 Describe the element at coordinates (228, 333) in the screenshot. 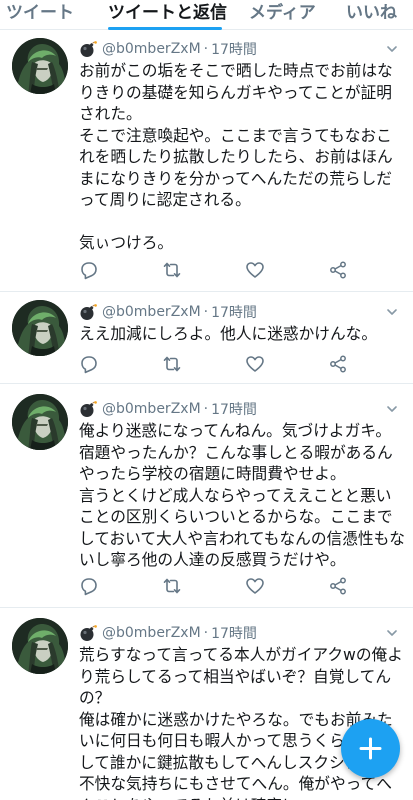

I see `tweet-text: ええ加減にしろよ。他人に迷惑かけんな。` at that location.